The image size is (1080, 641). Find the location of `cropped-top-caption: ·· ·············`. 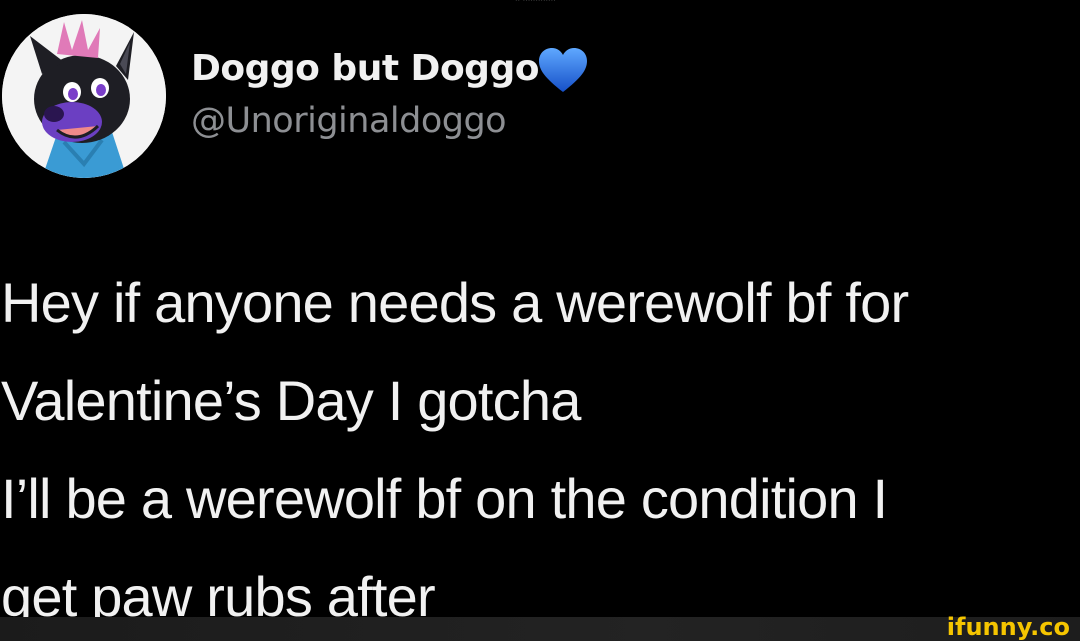

cropped-top-caption: ·· ············· is located at coordinates (535, 2).